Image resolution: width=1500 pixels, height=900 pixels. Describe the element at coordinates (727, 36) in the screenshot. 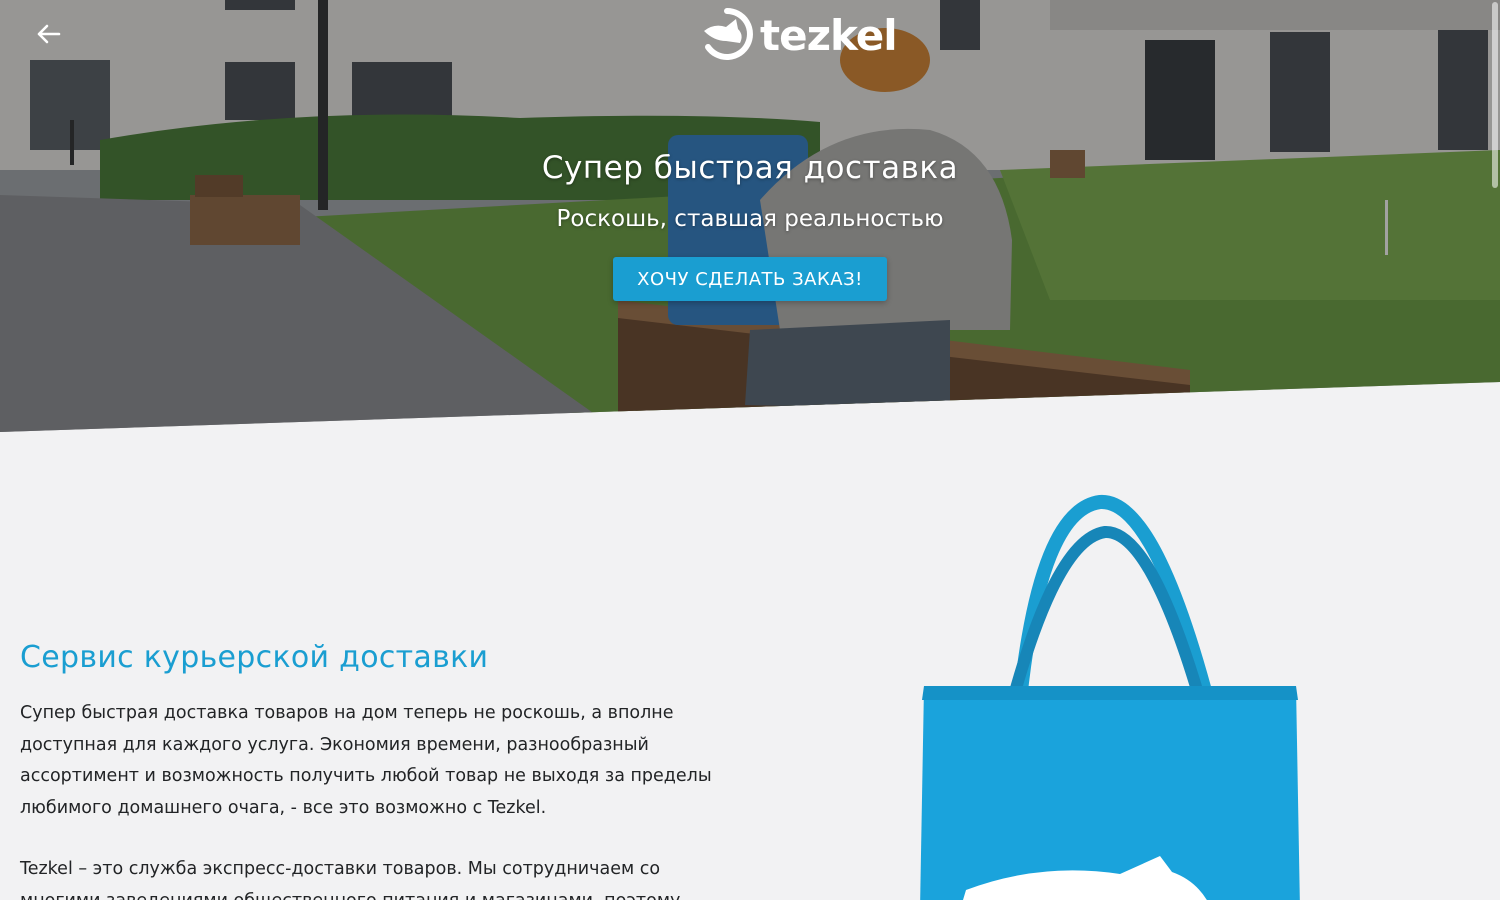

I see `fox-logo-icon` at that location.